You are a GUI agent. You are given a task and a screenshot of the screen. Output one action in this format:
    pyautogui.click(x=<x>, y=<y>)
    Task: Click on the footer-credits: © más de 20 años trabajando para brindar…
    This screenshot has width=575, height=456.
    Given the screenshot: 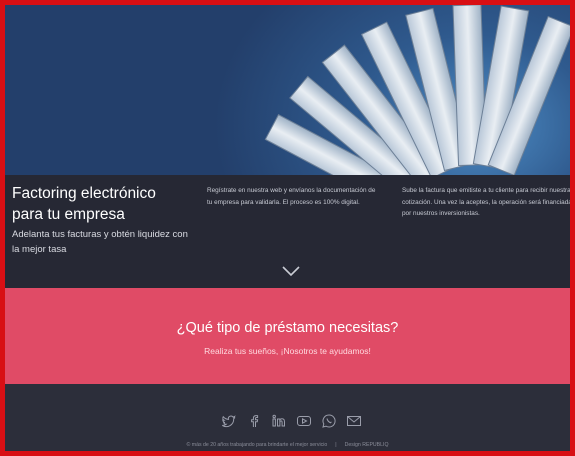 What is the action you would take?
    pyautogui.click(x=287, y=445)
    